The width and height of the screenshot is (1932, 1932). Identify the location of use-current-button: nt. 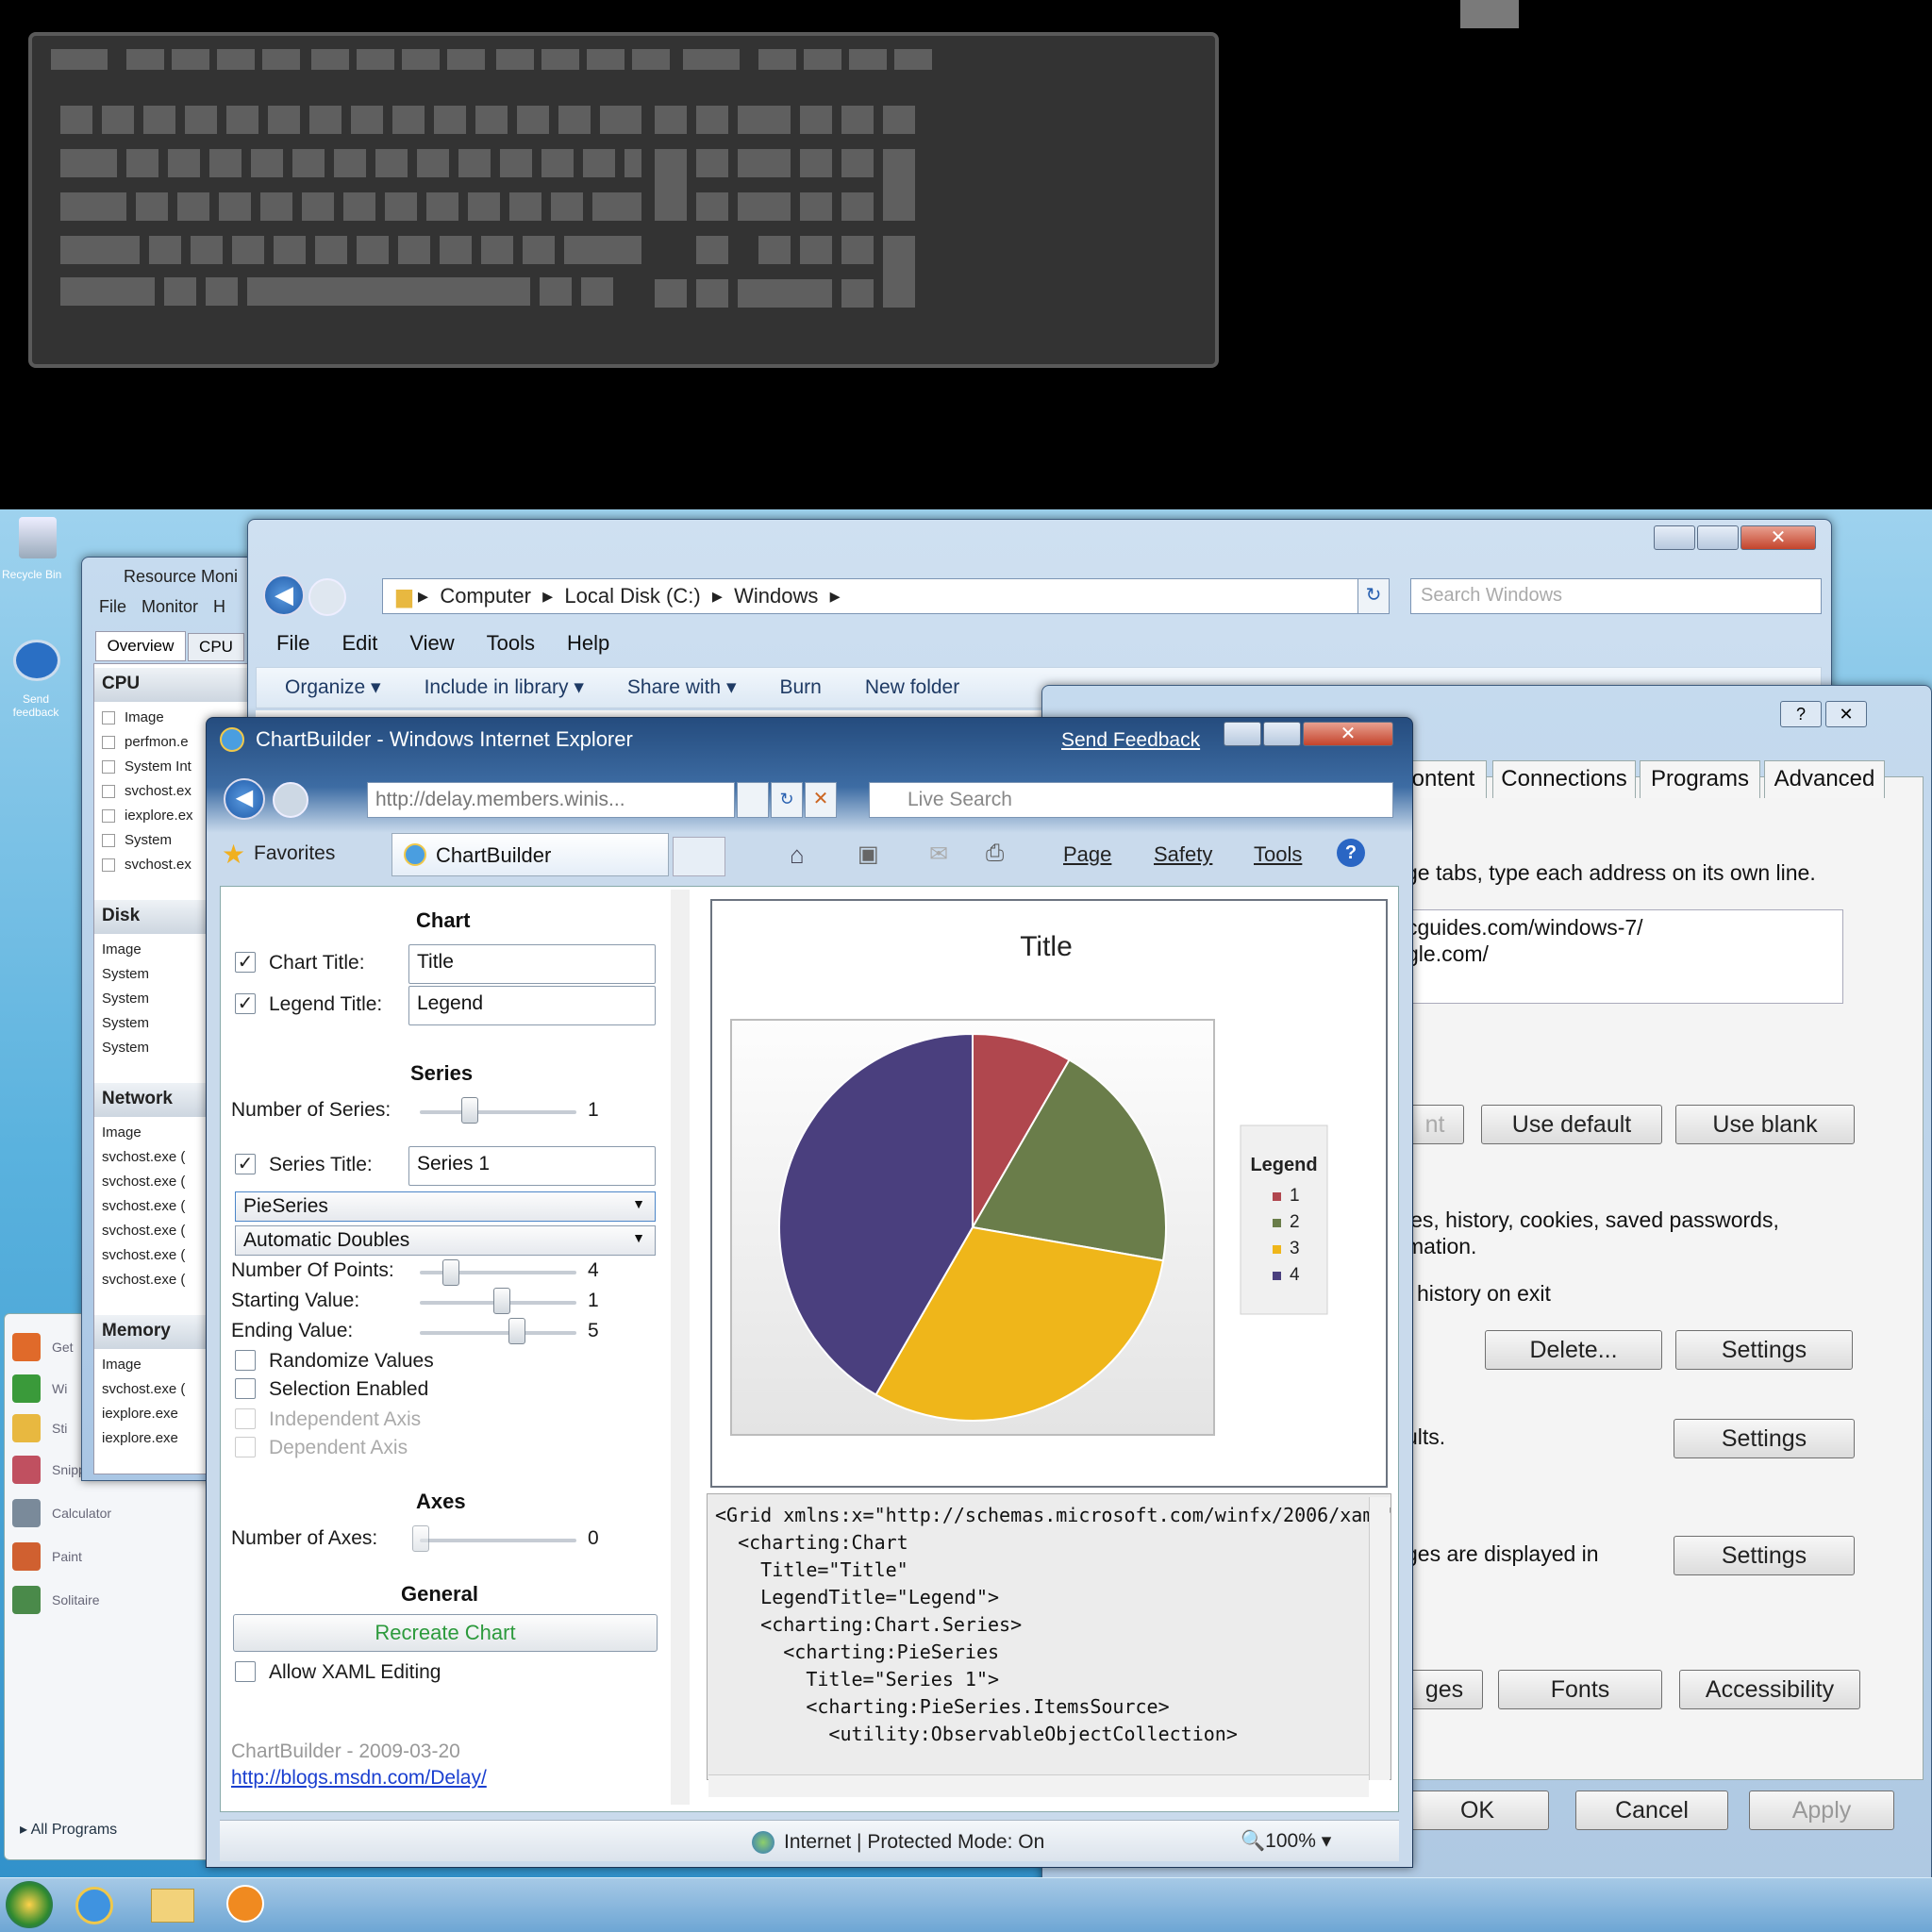
(1435, 1125).